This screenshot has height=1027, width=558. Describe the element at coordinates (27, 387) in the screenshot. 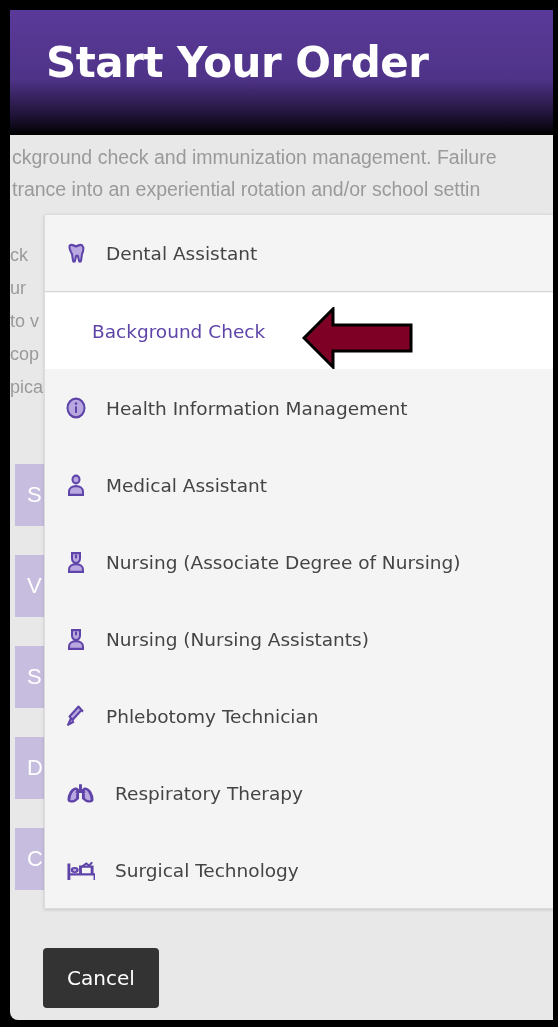

I see `faded-text: pica` at that location.